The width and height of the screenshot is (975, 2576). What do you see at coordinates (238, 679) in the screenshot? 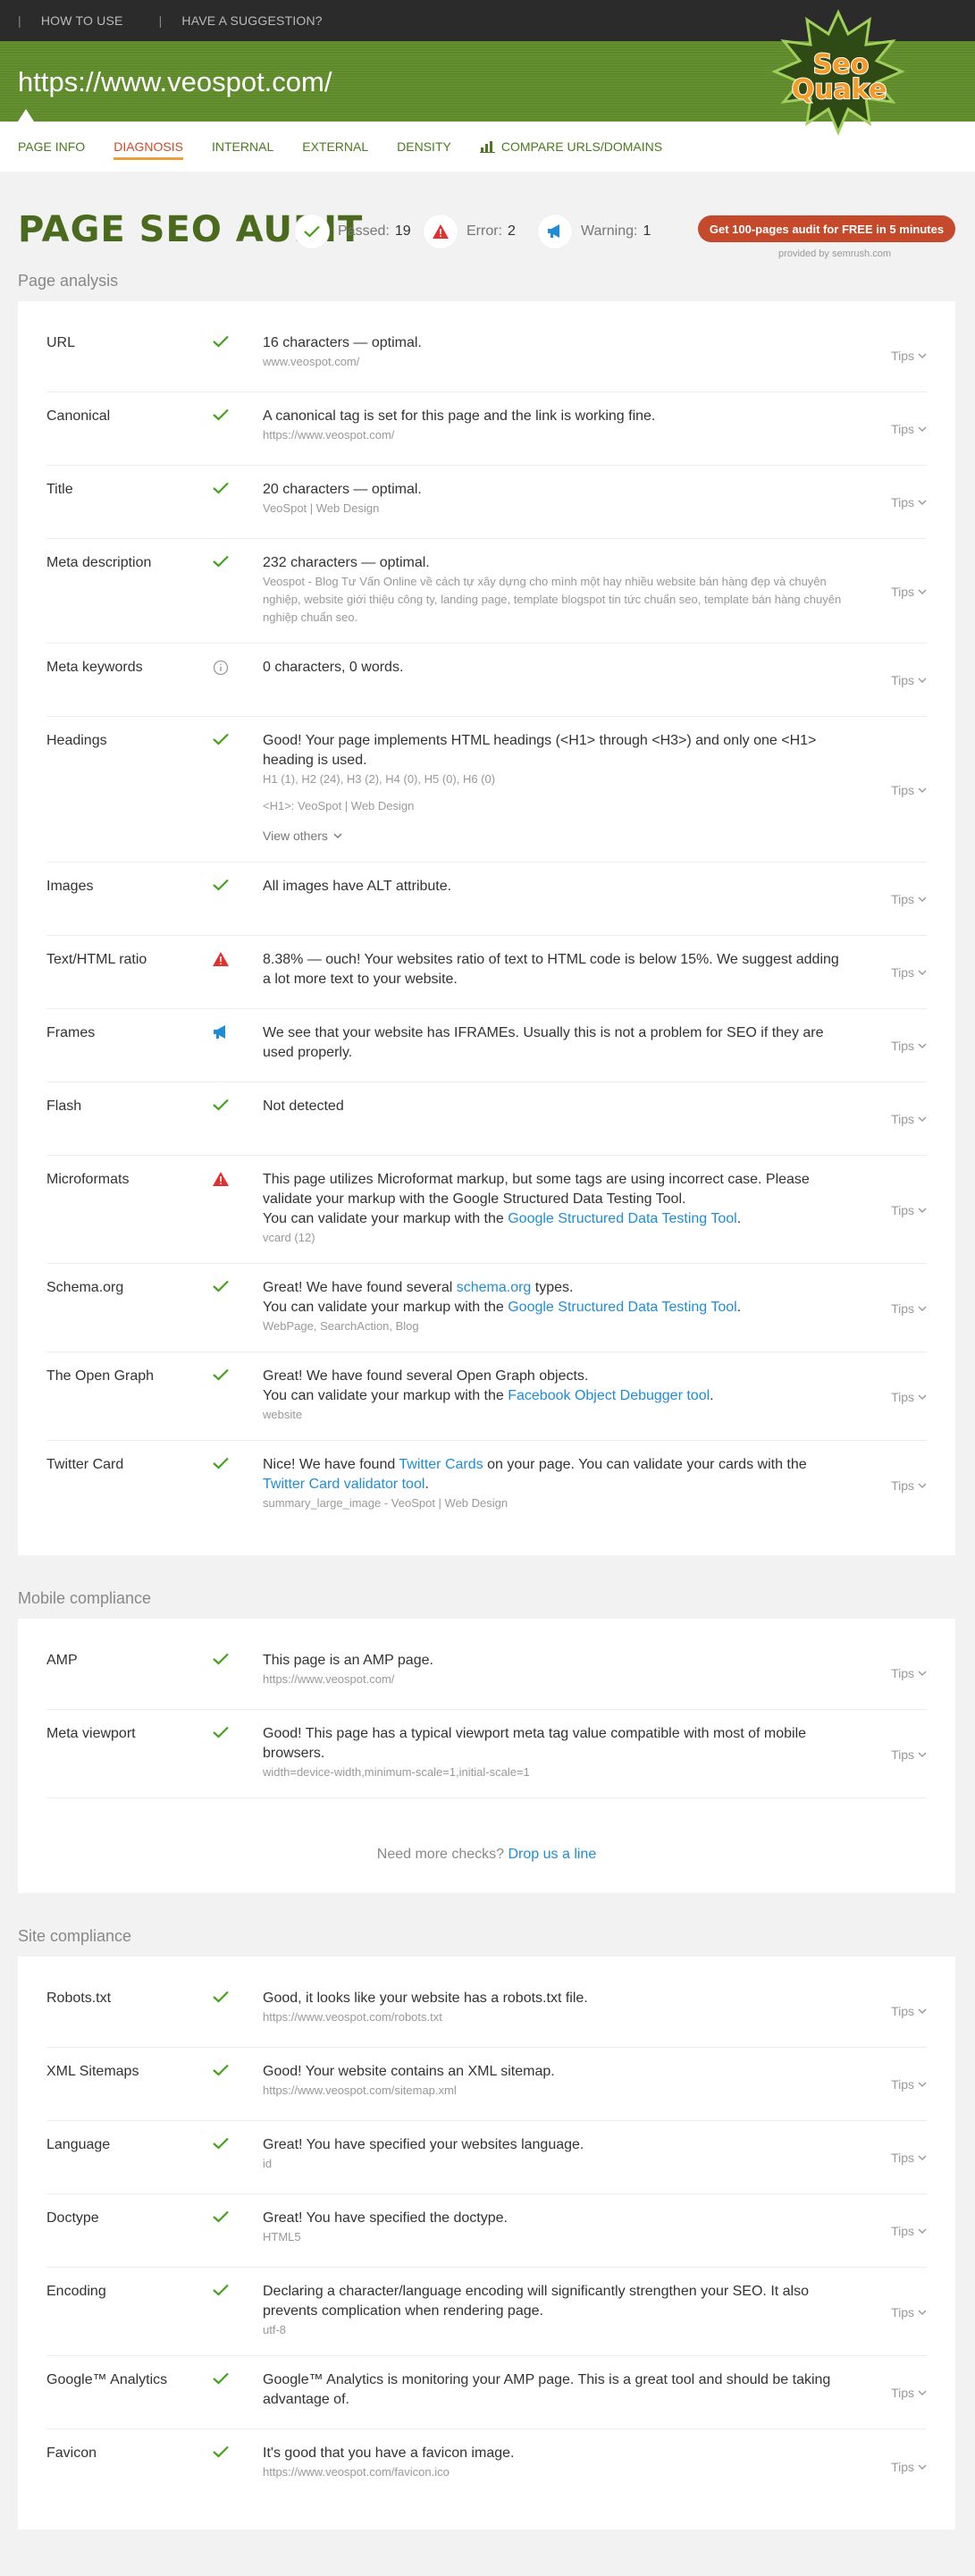
I see `info-icon` at bounding box center [238, 679].